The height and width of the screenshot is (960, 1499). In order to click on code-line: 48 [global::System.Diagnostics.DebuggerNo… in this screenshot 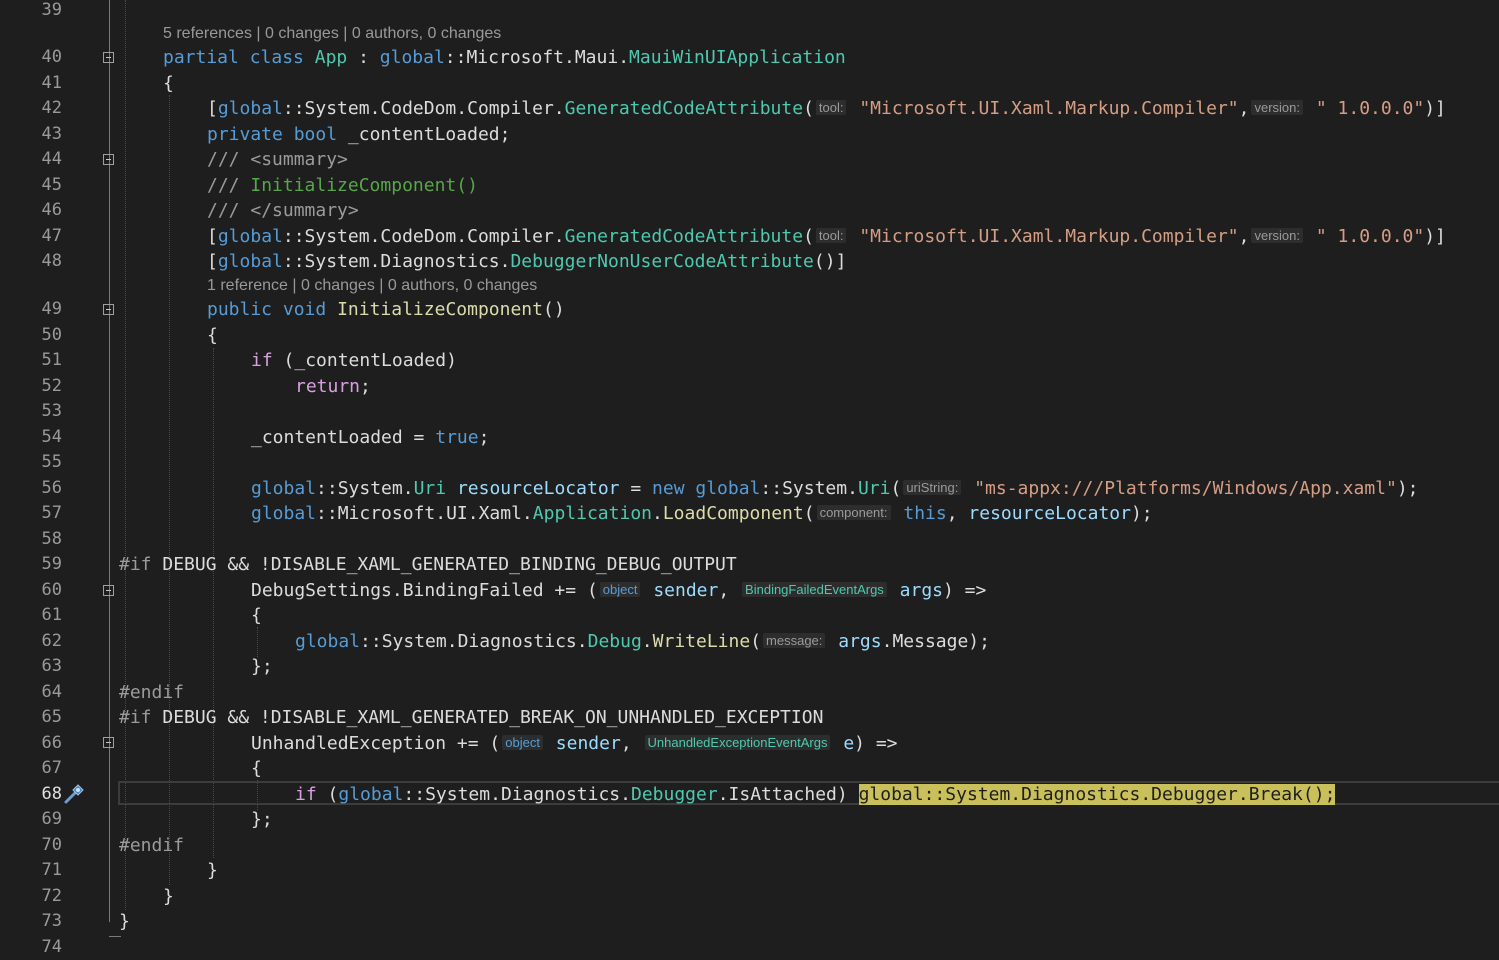, I will do `click(749, 261)`.